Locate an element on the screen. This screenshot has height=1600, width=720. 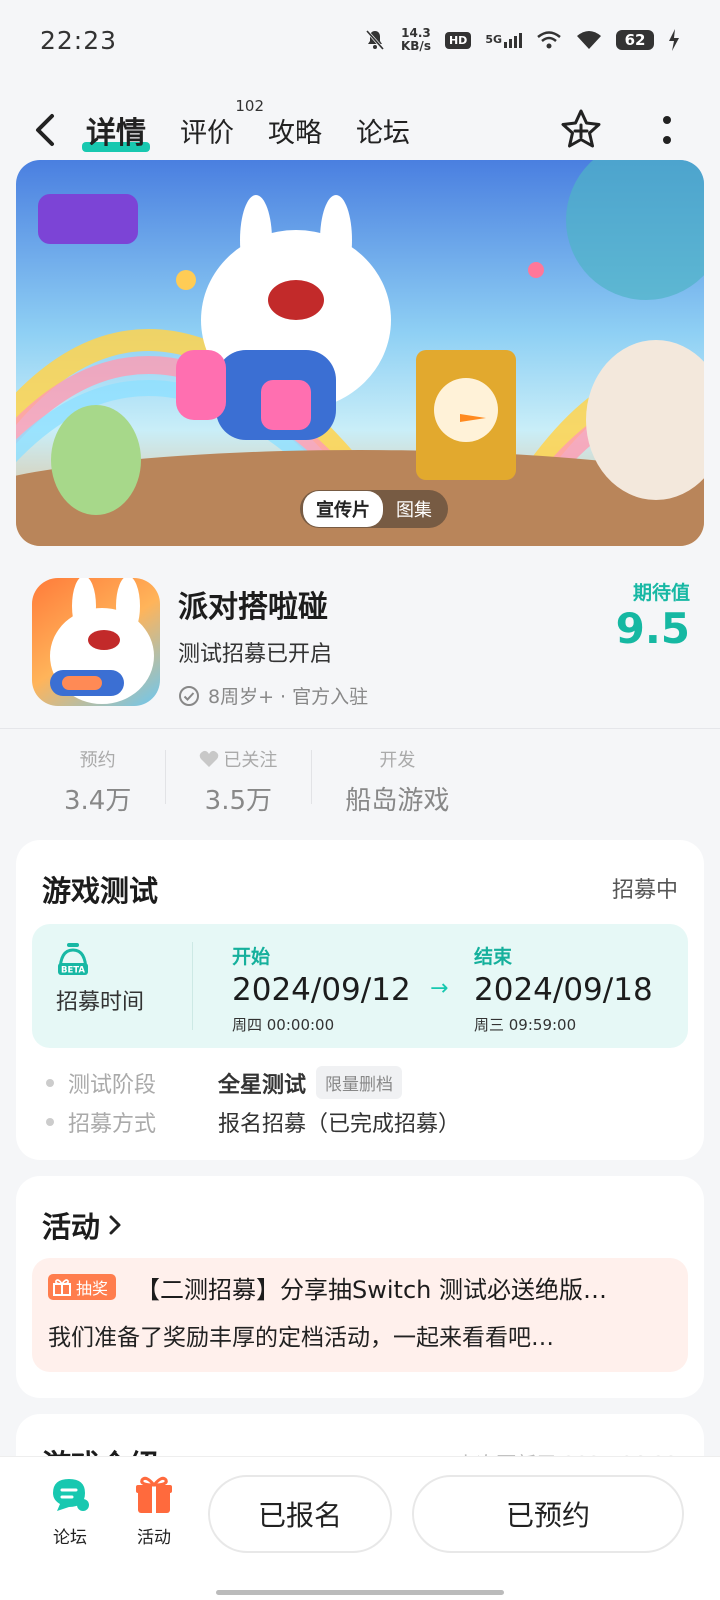
tab-details: 详情 is located at coordinates (116, 130).